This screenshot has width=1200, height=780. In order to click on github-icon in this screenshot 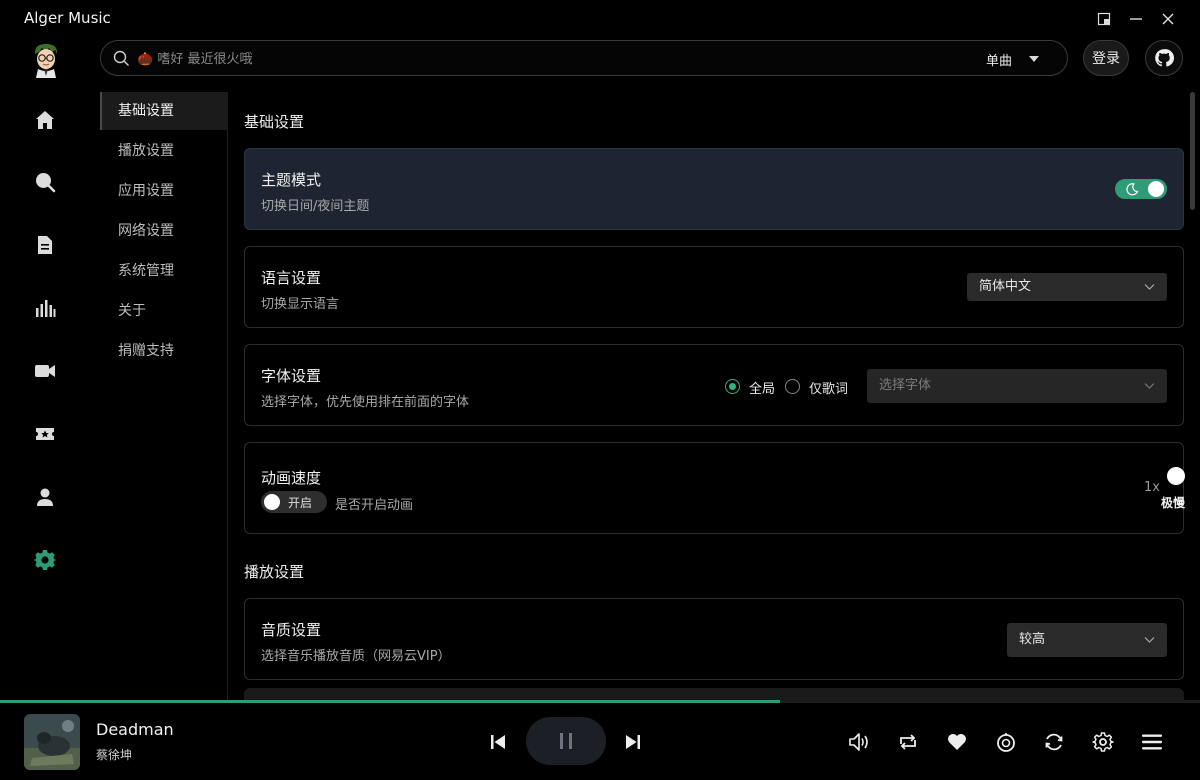, I will do `click(1164, 58)`.